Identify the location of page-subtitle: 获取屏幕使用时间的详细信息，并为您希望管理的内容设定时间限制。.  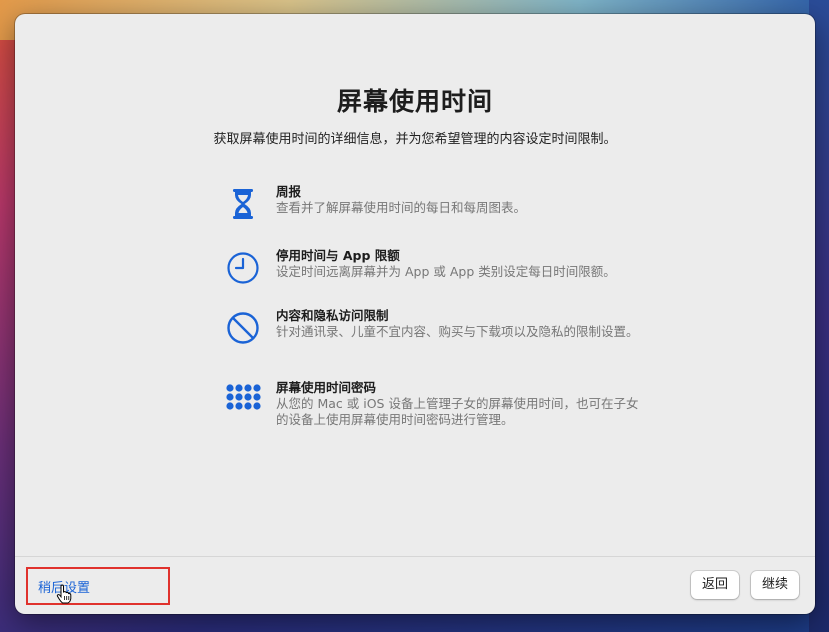
(415, 139).